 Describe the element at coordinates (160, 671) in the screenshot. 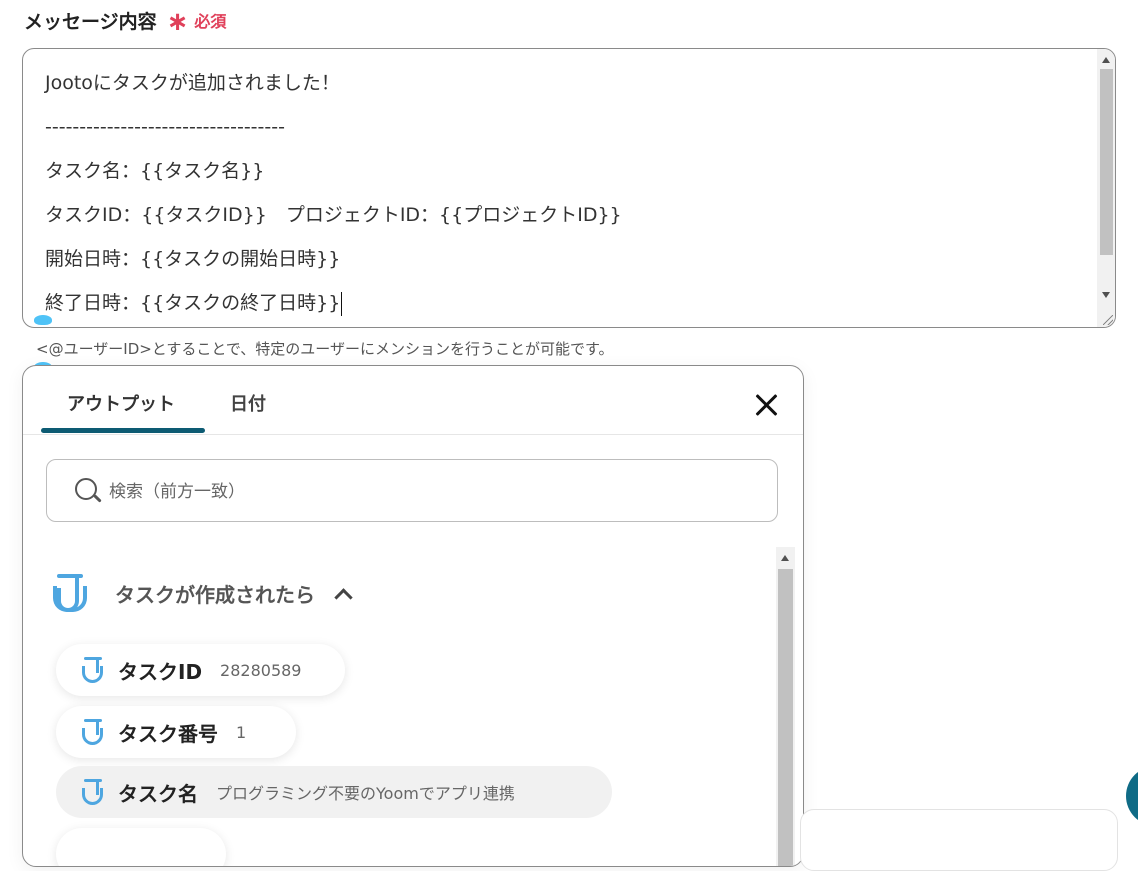

I see `output-item-label: タスクID` at that location.